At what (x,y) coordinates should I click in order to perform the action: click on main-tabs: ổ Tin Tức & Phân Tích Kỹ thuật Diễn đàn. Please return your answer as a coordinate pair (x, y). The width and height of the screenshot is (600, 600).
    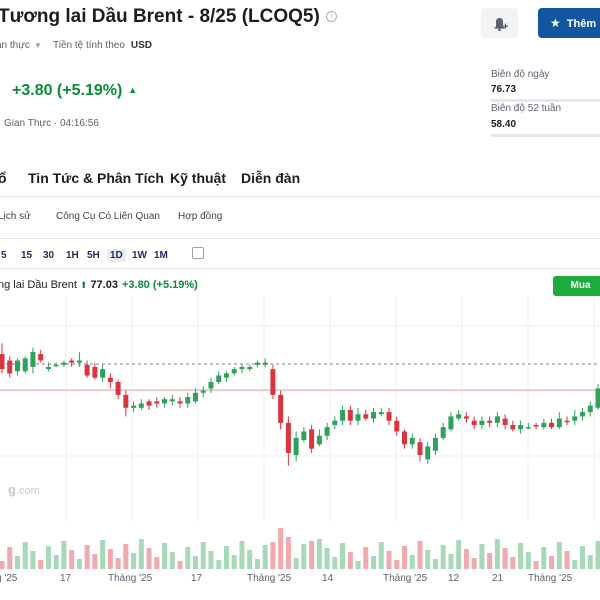
    Looking at the image, I should click on (300, 180).